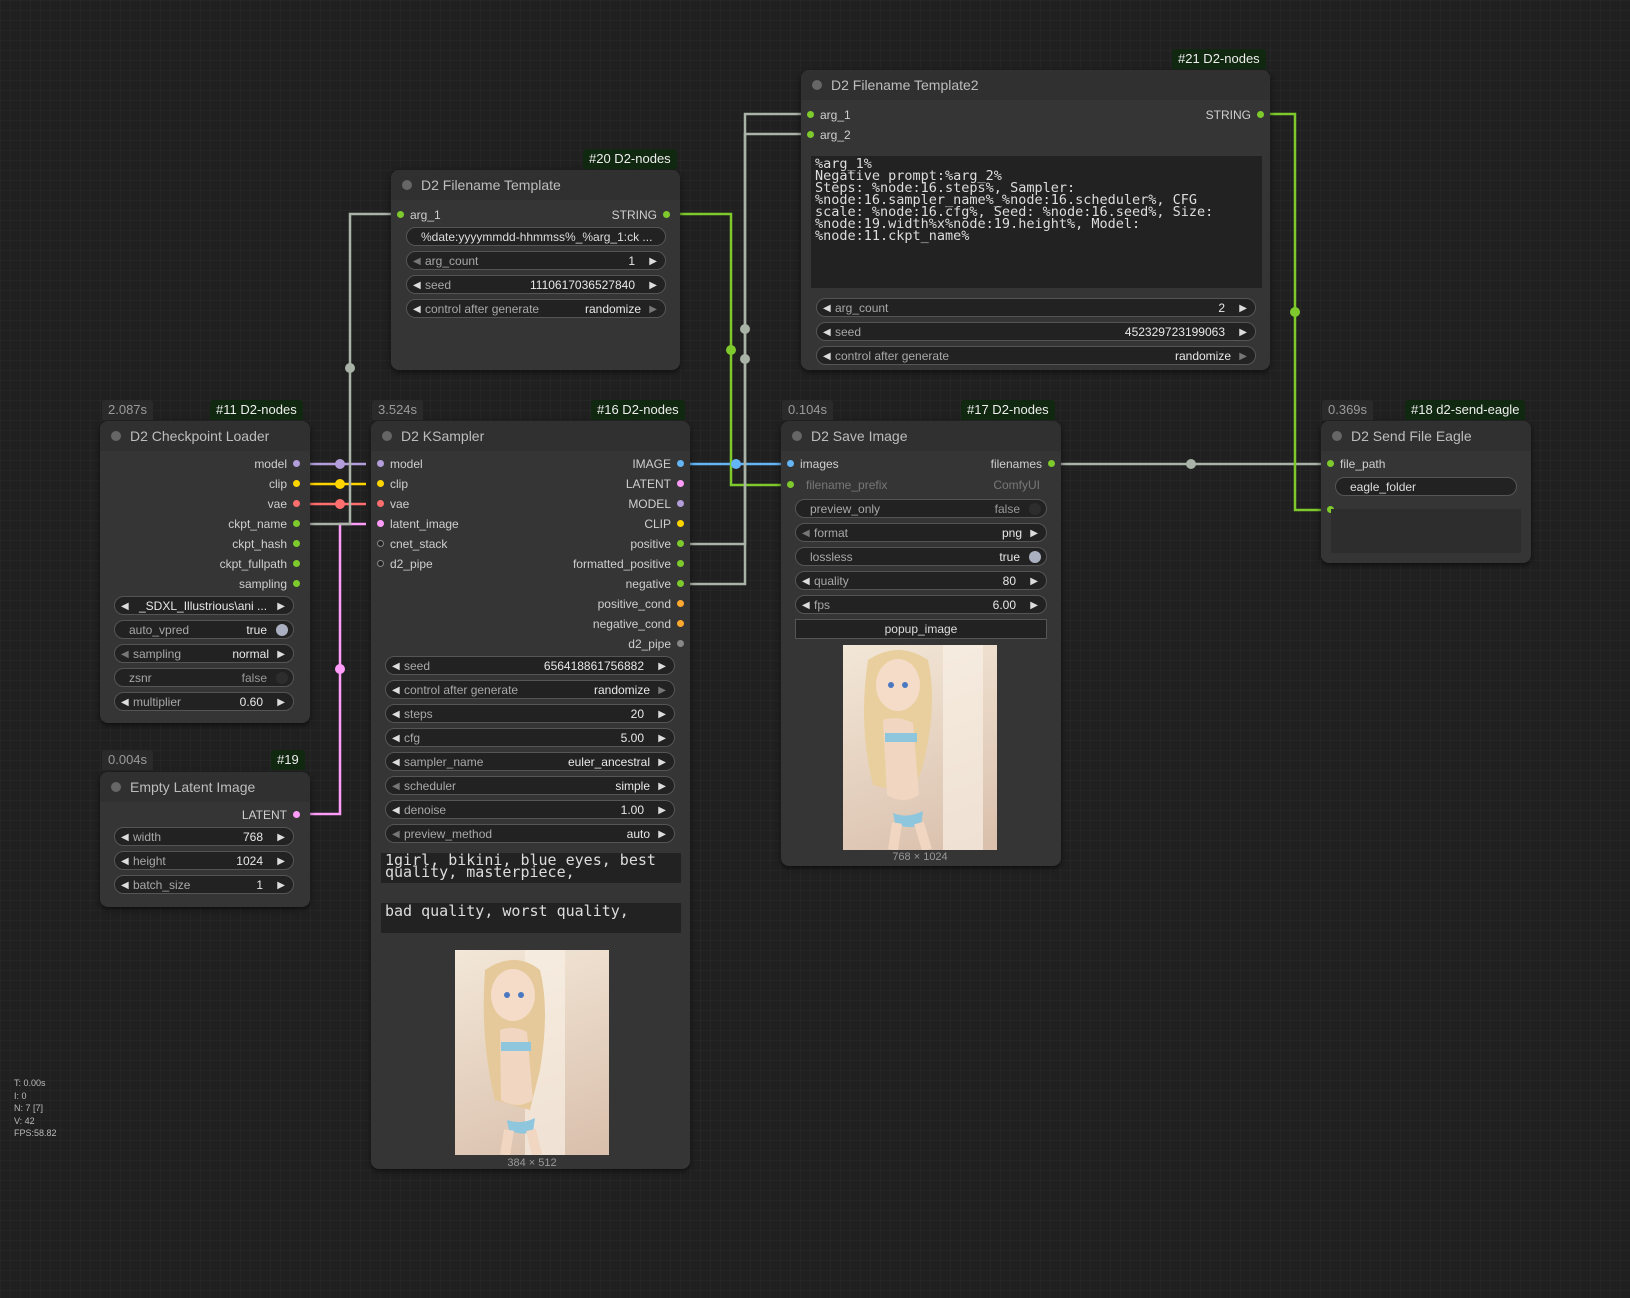  Describe the element at coordinates (531, 918) in the screenshot. I see `negative-prompt-textarea: bad quality, worst quality,` at that location.